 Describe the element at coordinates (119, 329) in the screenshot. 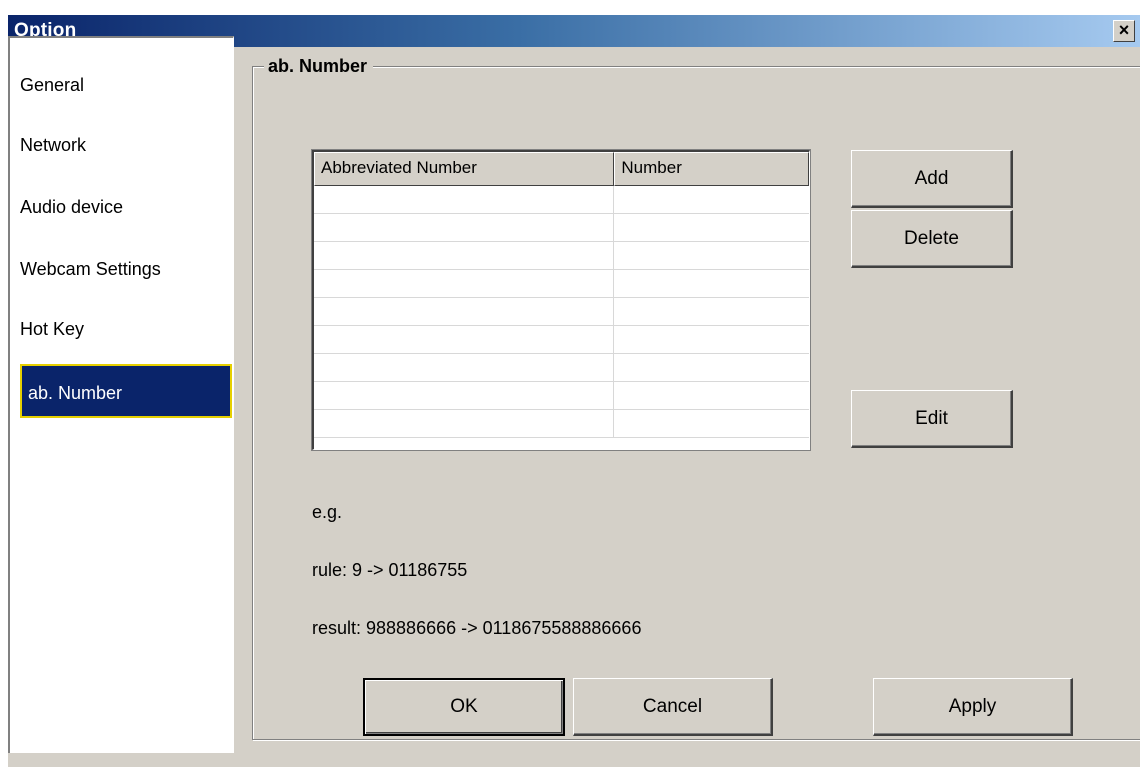

I see `sidebar-item-hot-key: Hot Key` at that location.